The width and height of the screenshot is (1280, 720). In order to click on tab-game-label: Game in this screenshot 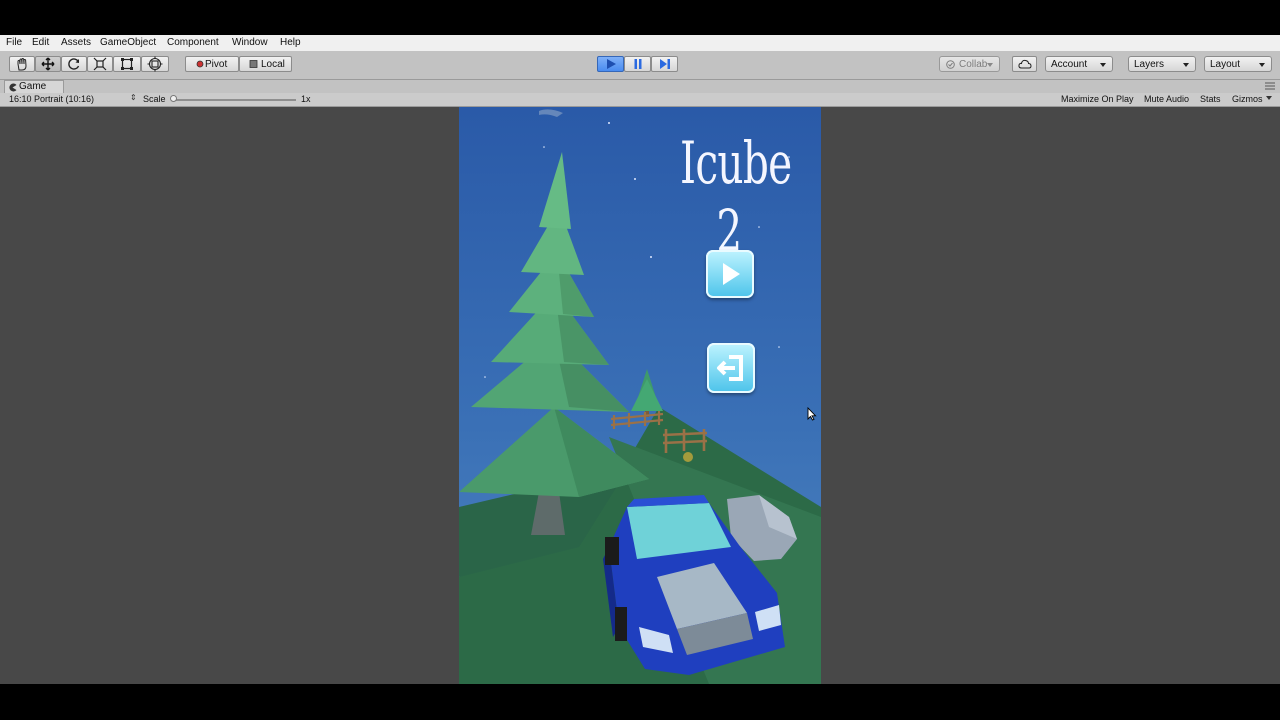, I will do `click(33, 86)`.